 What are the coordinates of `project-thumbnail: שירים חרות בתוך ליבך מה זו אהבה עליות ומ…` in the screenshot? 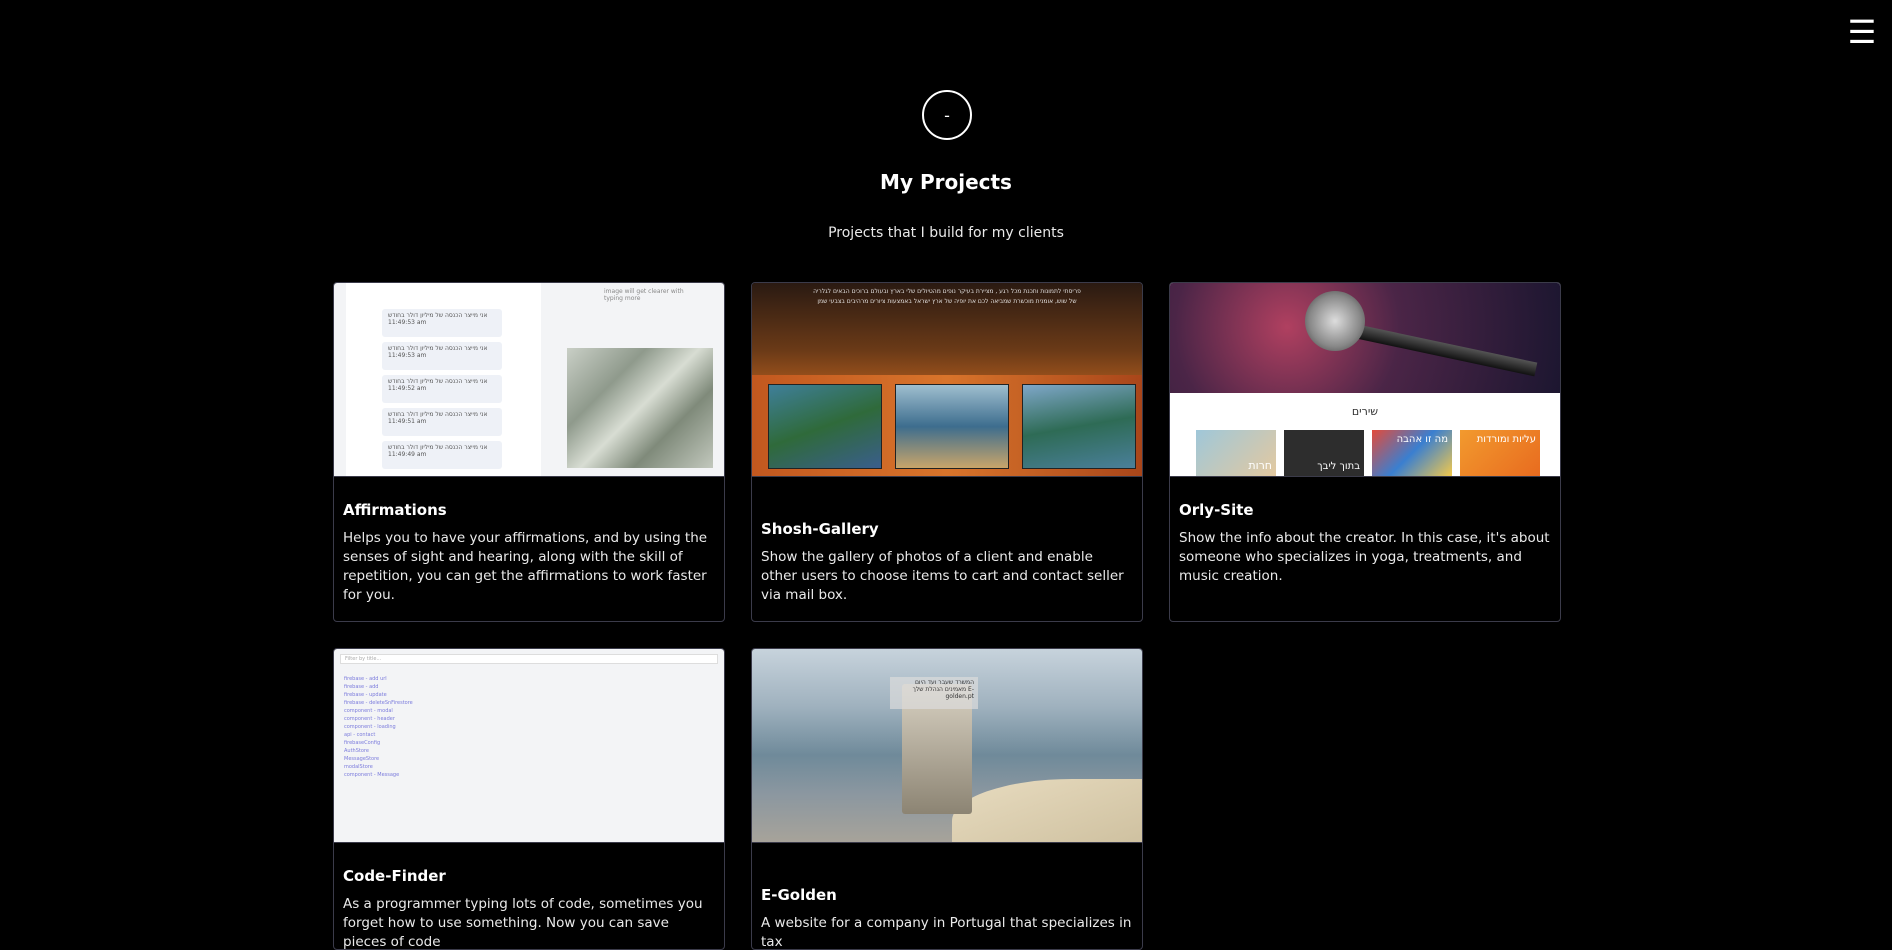 It's located at (1365, 380).